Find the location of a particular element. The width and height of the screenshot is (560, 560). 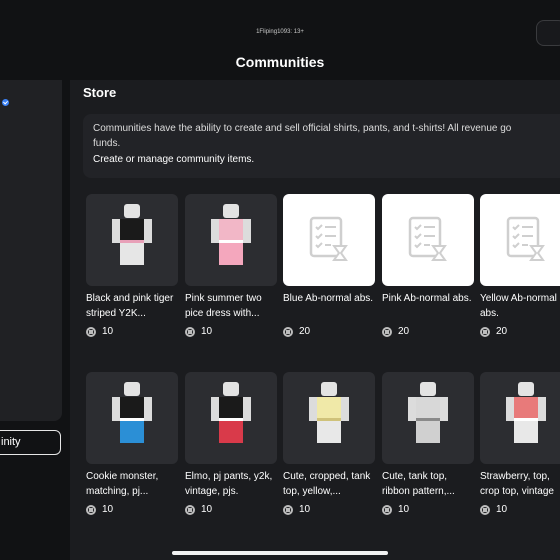

item-name: Pink Ab-normal abs. is located at coordinates (428, 306).